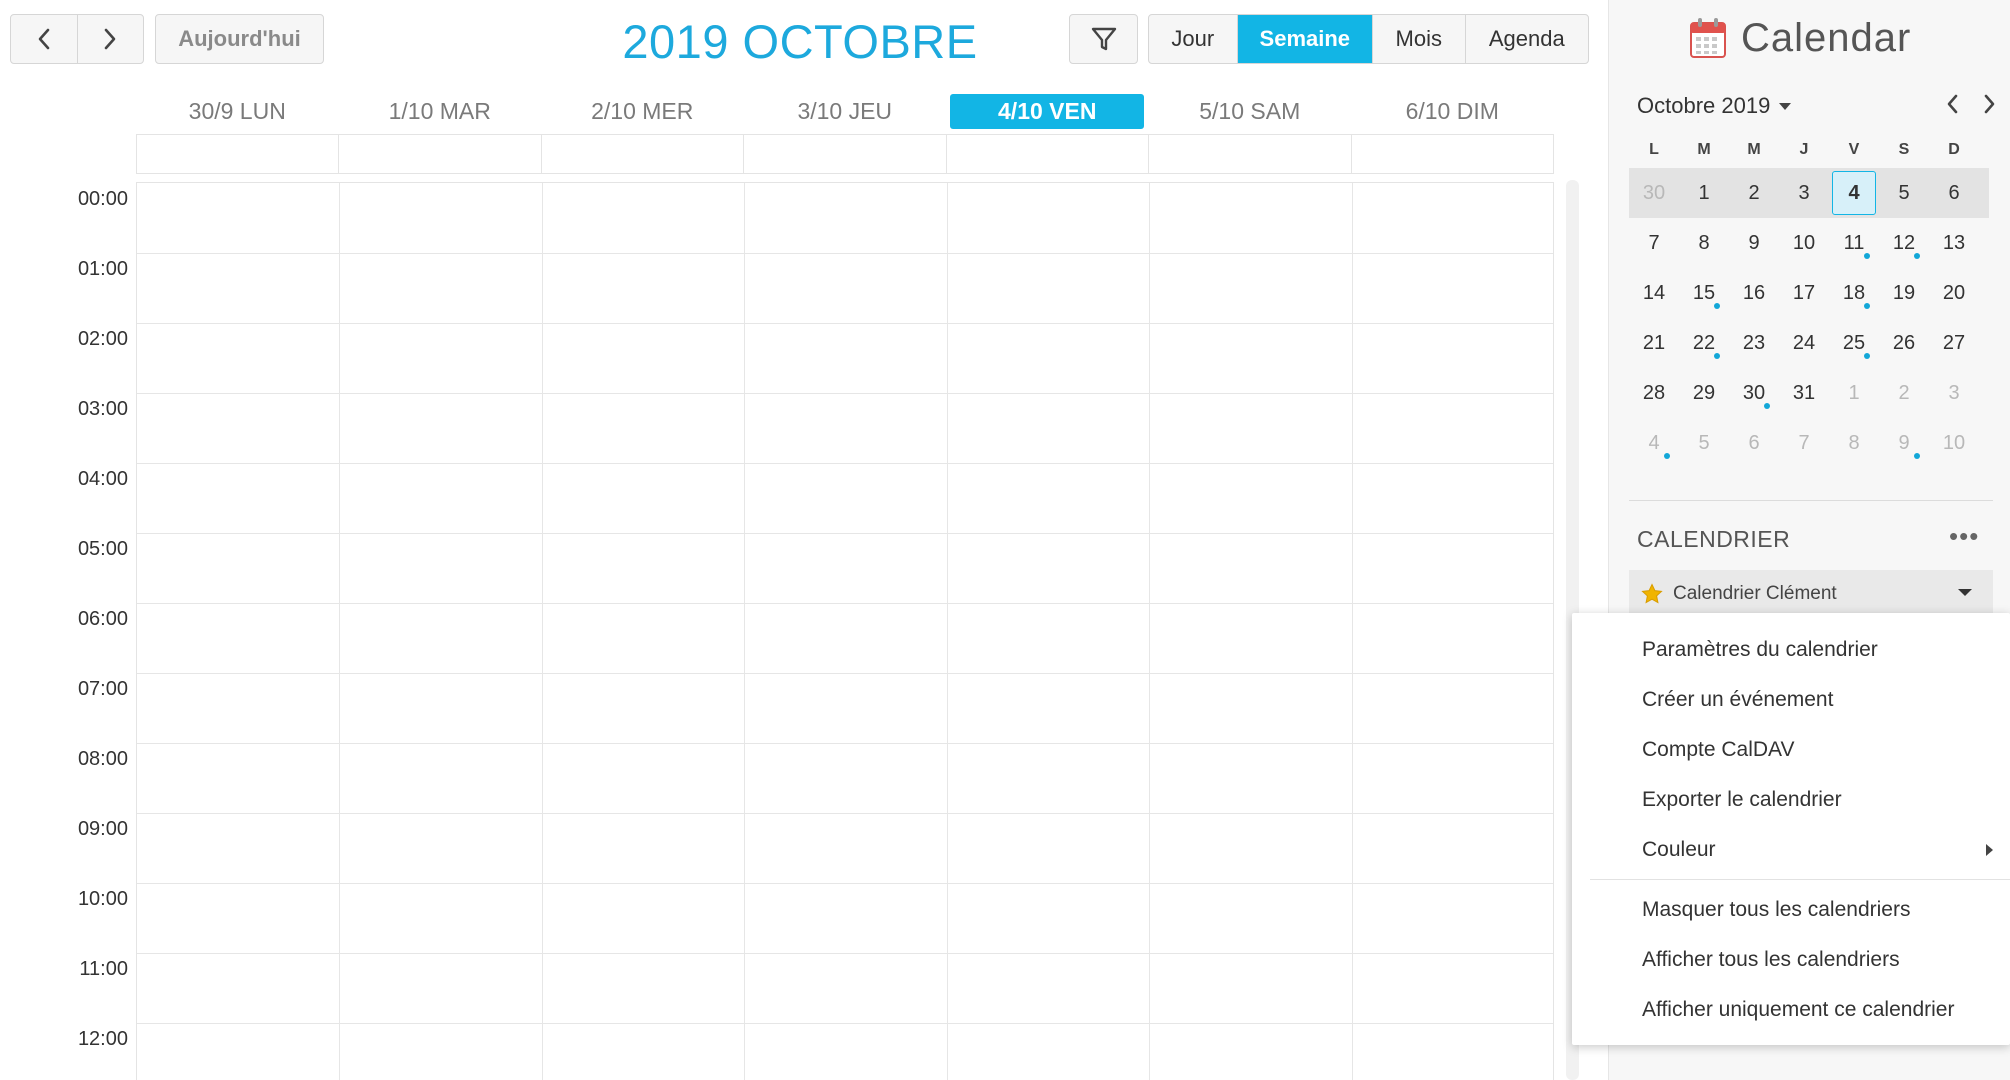 This screenshot has height=1080, width=2010. Describe the element at coordinates (1654, 443) in the screenshot. I see `mini-day: 4` at that location.